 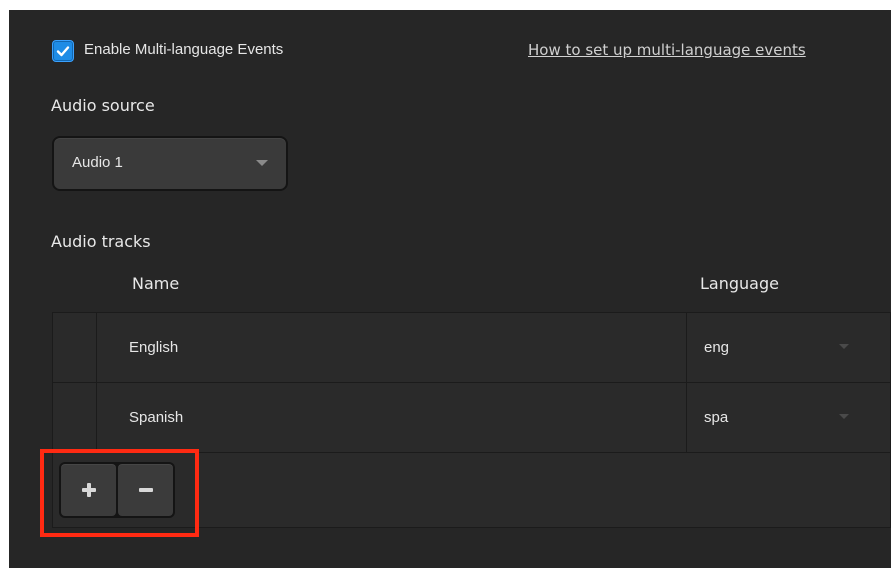 I want to click on audio-source-select: Audio 1, so click(x=170, y=163).